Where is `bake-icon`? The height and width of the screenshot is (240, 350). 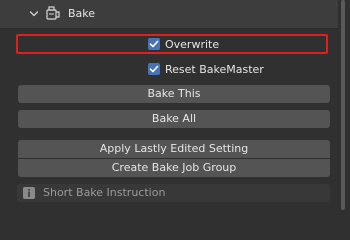
bake-icon is located at coordinates (53, 13).